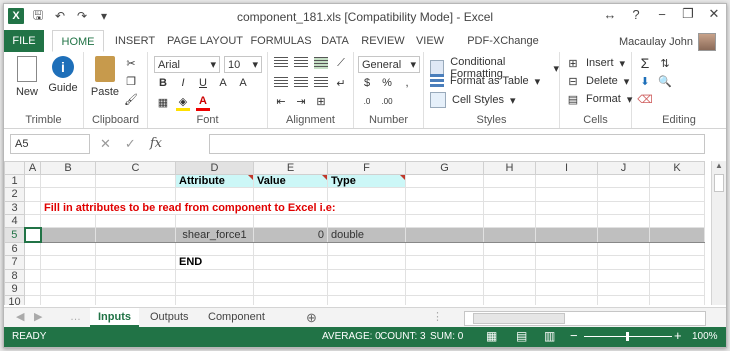  I want to click on select-all-corner, so click(14, 168).